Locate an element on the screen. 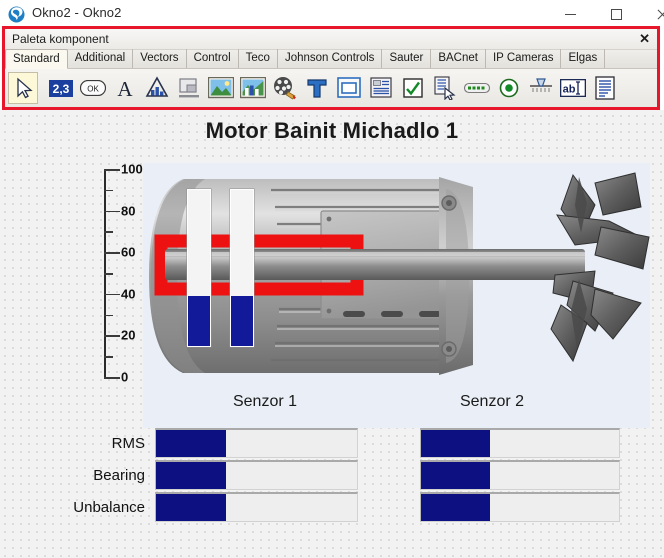 The height and width of the screenshot is (558, 664). palette-tab-ip-cameras: IP Cameras is located at coordinates (524, 58).